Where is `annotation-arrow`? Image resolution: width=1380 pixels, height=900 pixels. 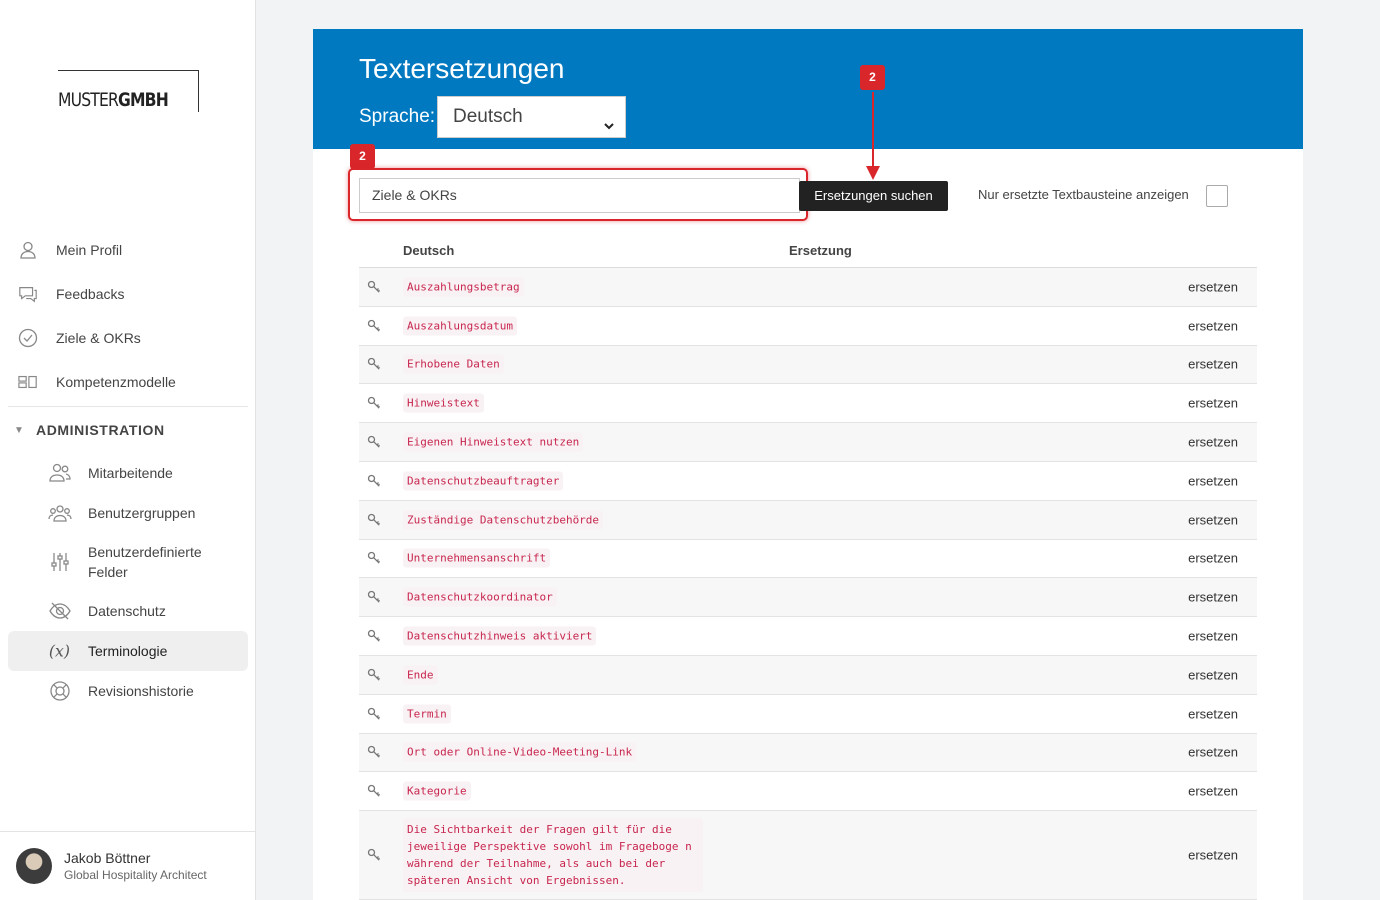
annotation-arrow is located at coordinates (873, 136).